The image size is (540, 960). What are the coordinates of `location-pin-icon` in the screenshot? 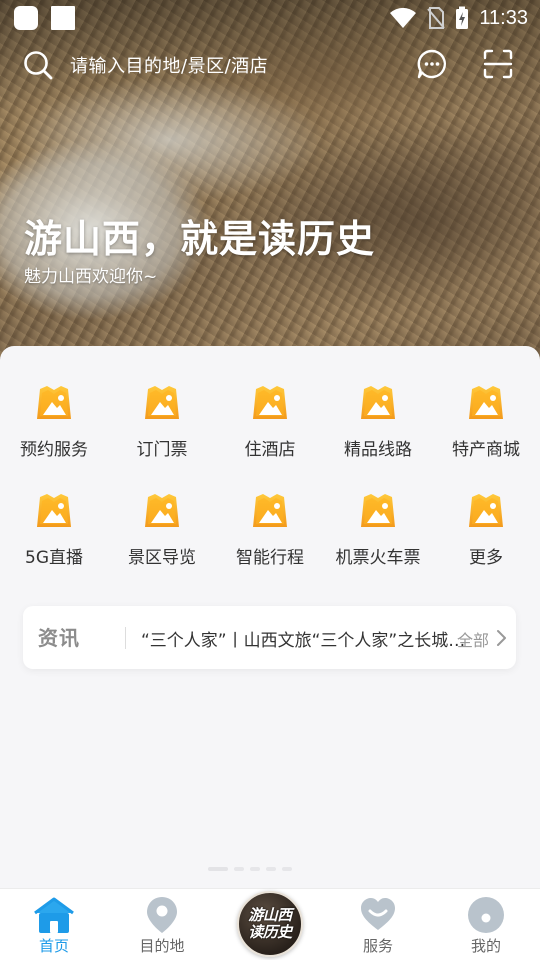 It's located at (162, 915).